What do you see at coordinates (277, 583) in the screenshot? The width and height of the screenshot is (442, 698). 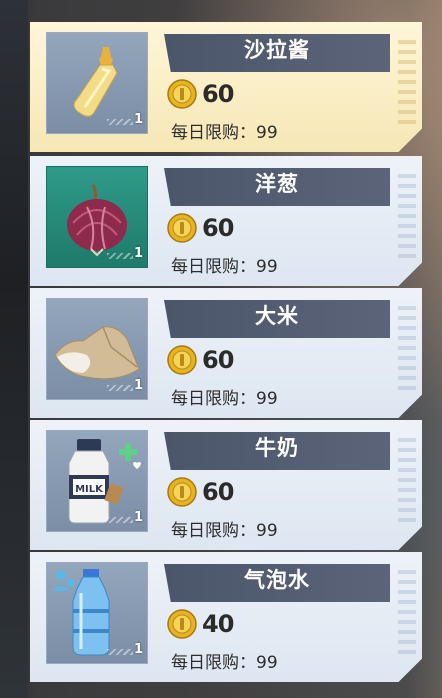 I see `item-name: 气泡水` at bounding box center [277, 583].